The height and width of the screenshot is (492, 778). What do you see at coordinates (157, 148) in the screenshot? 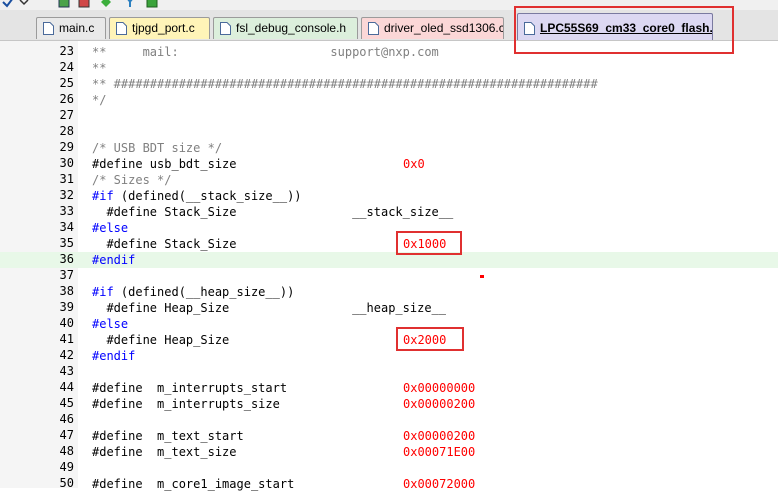
I see `code-text: /* USB BDT size */` at bounding box center [157, 148].